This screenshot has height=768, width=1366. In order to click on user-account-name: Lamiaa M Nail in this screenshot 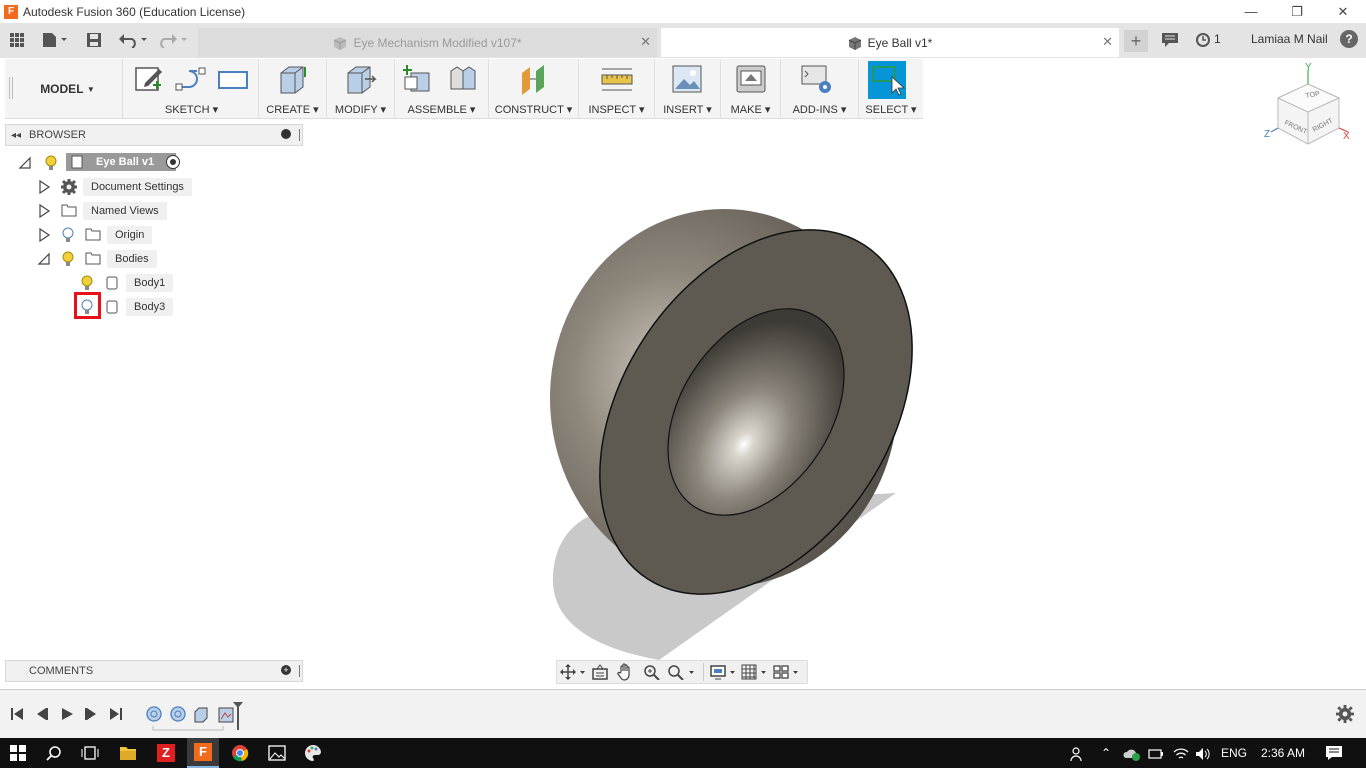, I will do `click(1289, 39)`.